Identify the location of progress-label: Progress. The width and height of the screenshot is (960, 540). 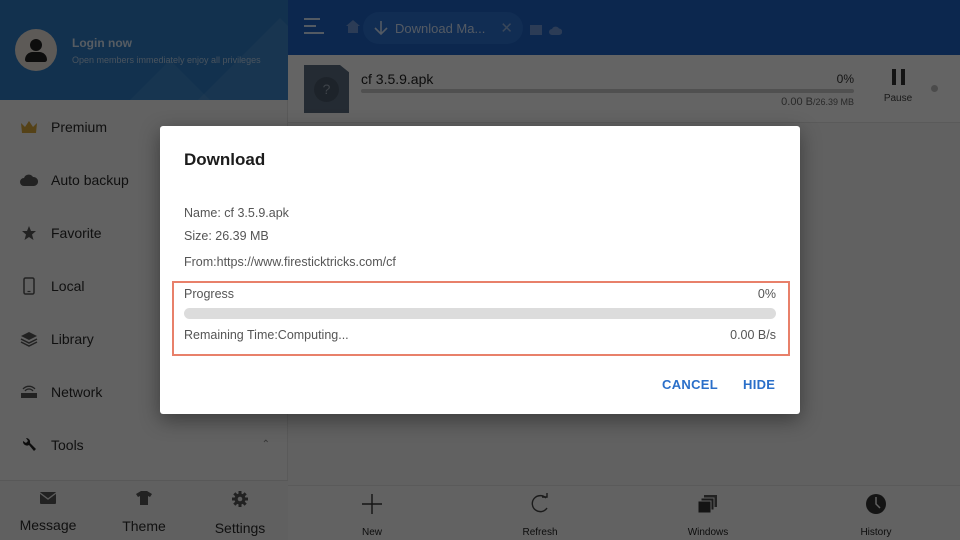
(209, 294).